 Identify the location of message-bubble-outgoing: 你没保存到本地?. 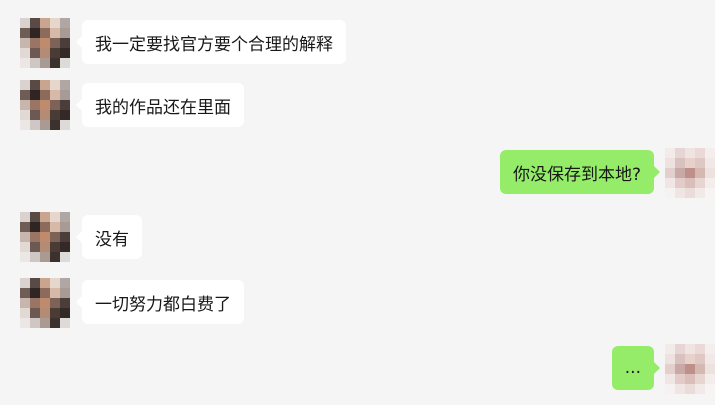
(580, 172).